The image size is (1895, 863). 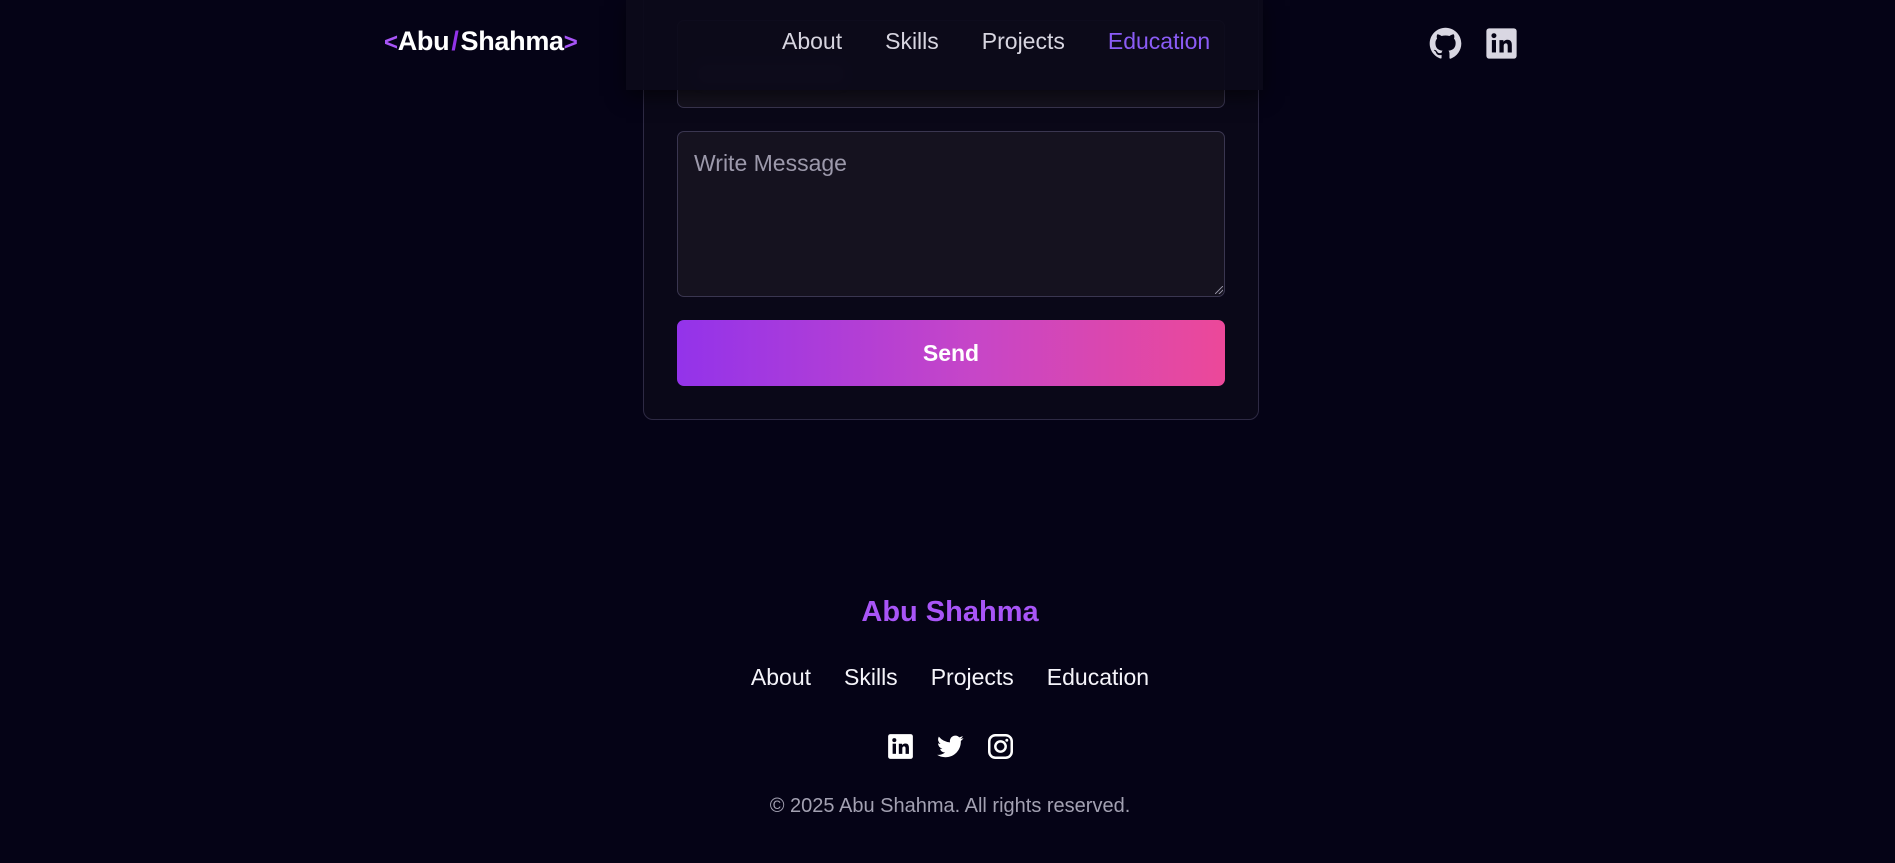 I want to click on header-social, so click(x=1473, y=43).